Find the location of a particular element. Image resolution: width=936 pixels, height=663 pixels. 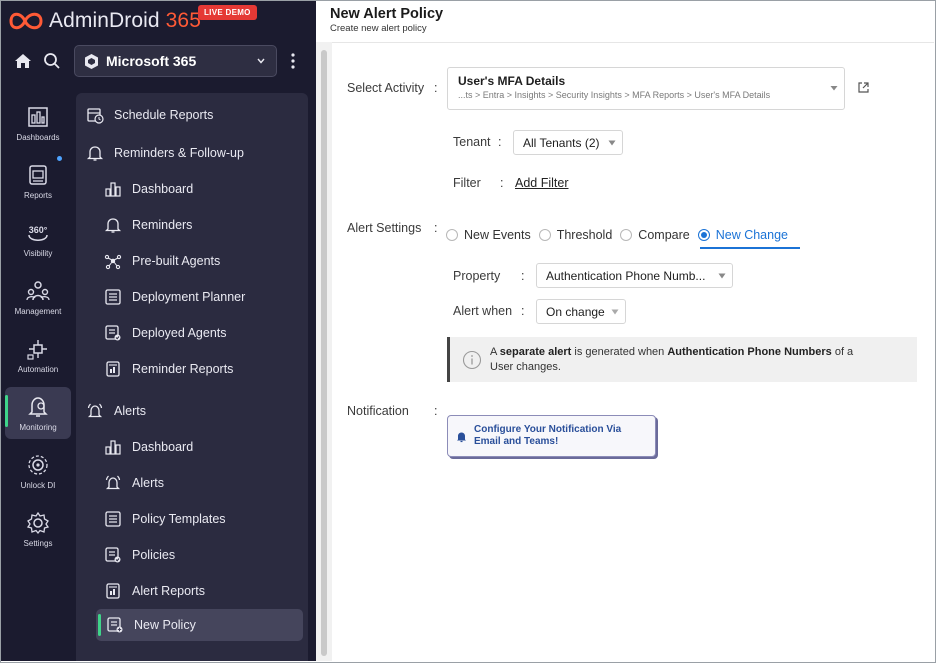

menu-item-alert-reports: Alert Reports is located at coordinates (201, 591).